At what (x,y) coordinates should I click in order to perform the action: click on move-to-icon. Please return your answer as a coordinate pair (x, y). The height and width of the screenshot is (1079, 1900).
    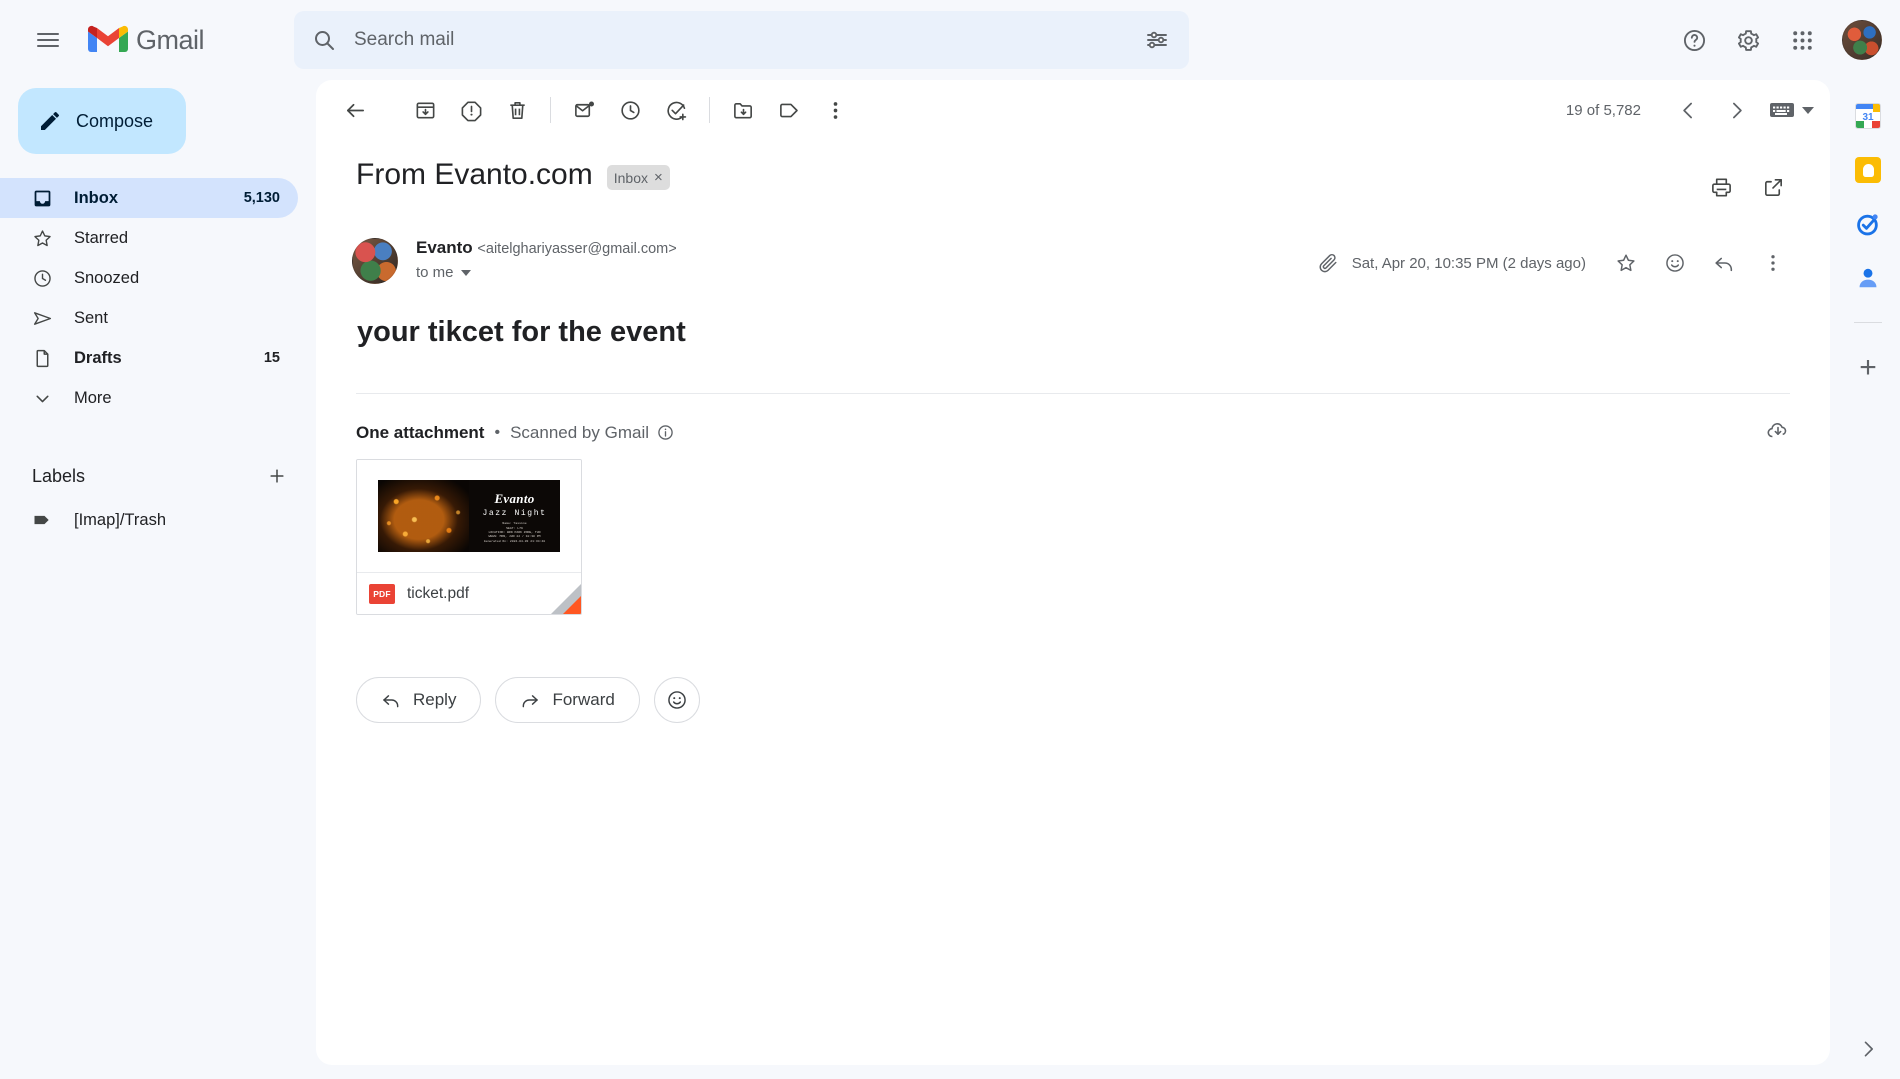
    Looking at the image, I should click on (742, 110).